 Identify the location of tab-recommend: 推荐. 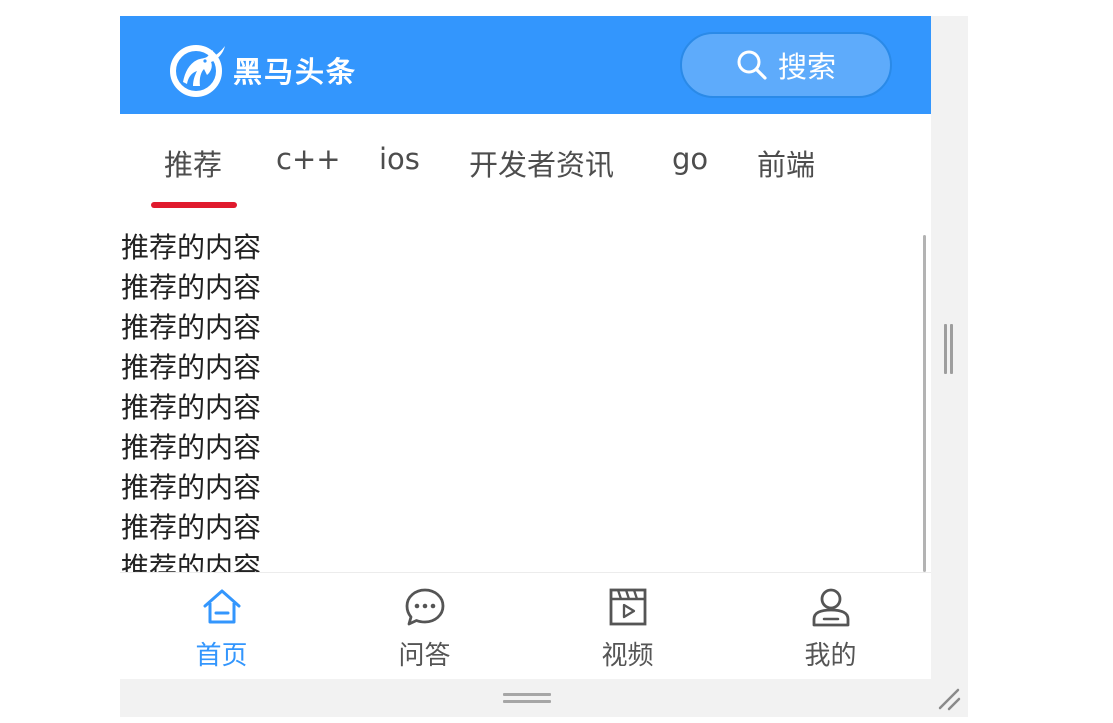
(193, 163).